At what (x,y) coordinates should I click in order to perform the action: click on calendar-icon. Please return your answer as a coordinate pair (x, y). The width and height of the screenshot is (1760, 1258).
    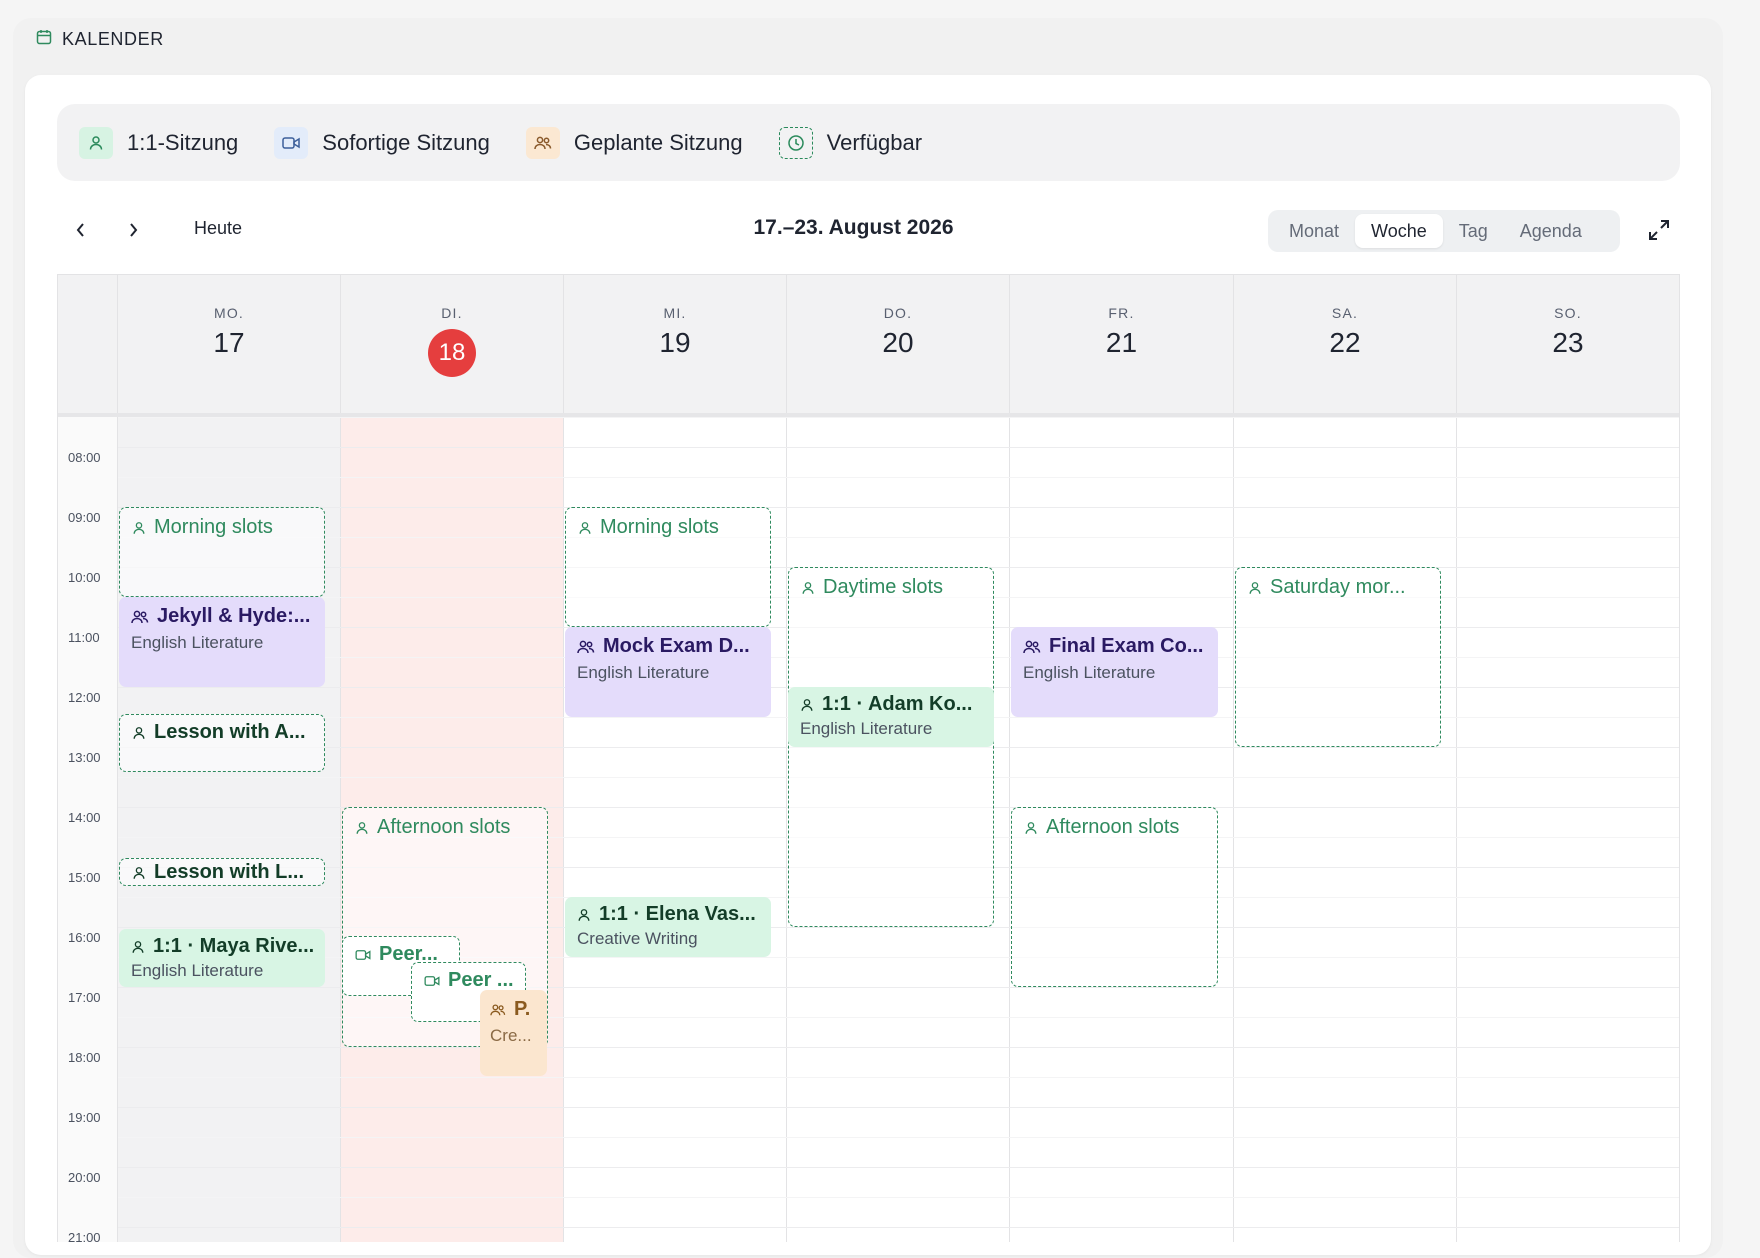
    Looking at the image, I should click on (44, 39).